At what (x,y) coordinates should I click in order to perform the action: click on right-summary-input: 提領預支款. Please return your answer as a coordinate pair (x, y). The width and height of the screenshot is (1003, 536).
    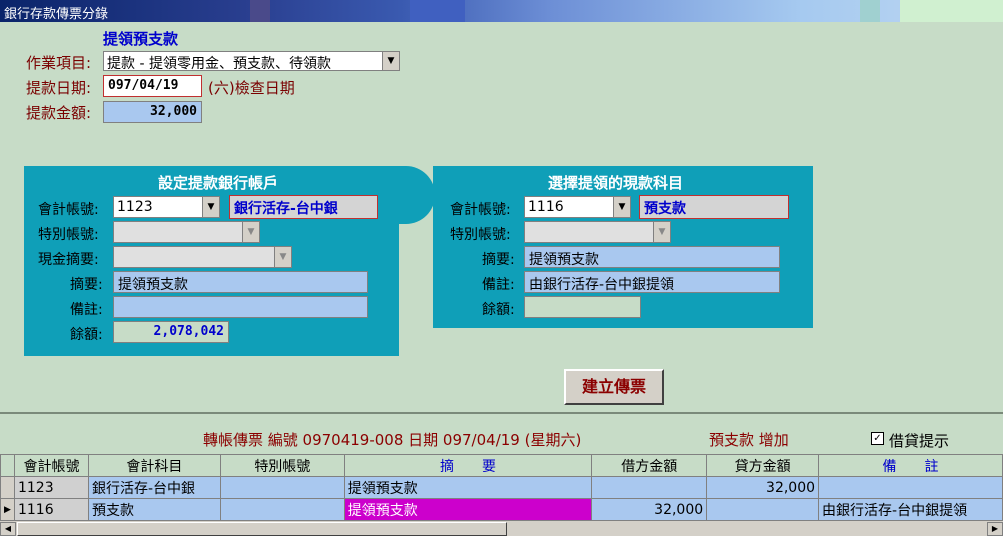
    Looking at the image, I should click on (652, 257).